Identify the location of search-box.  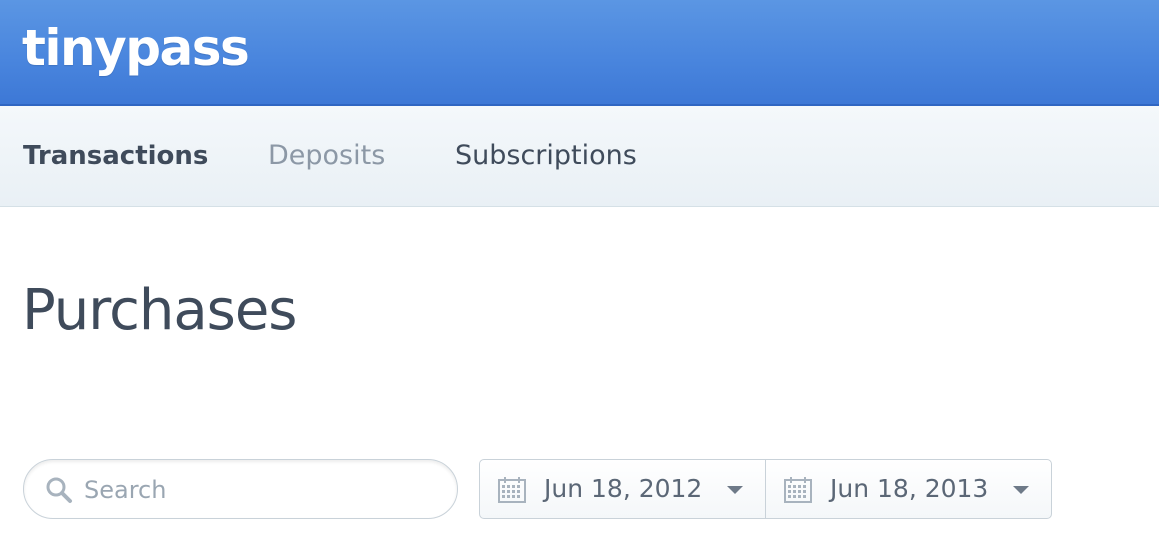
(240, 489).